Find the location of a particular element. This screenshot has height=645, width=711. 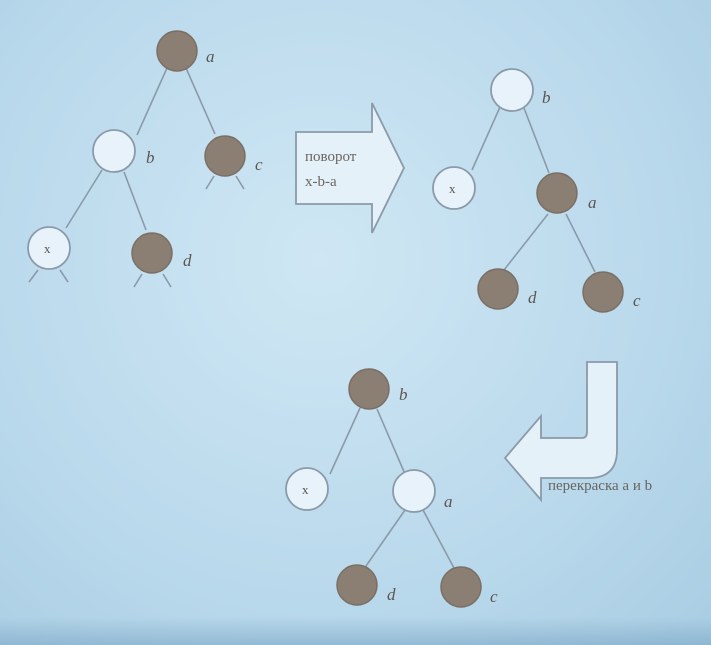

rotation-arrow: поворот x-b-a is located at coordinates (350, 168).